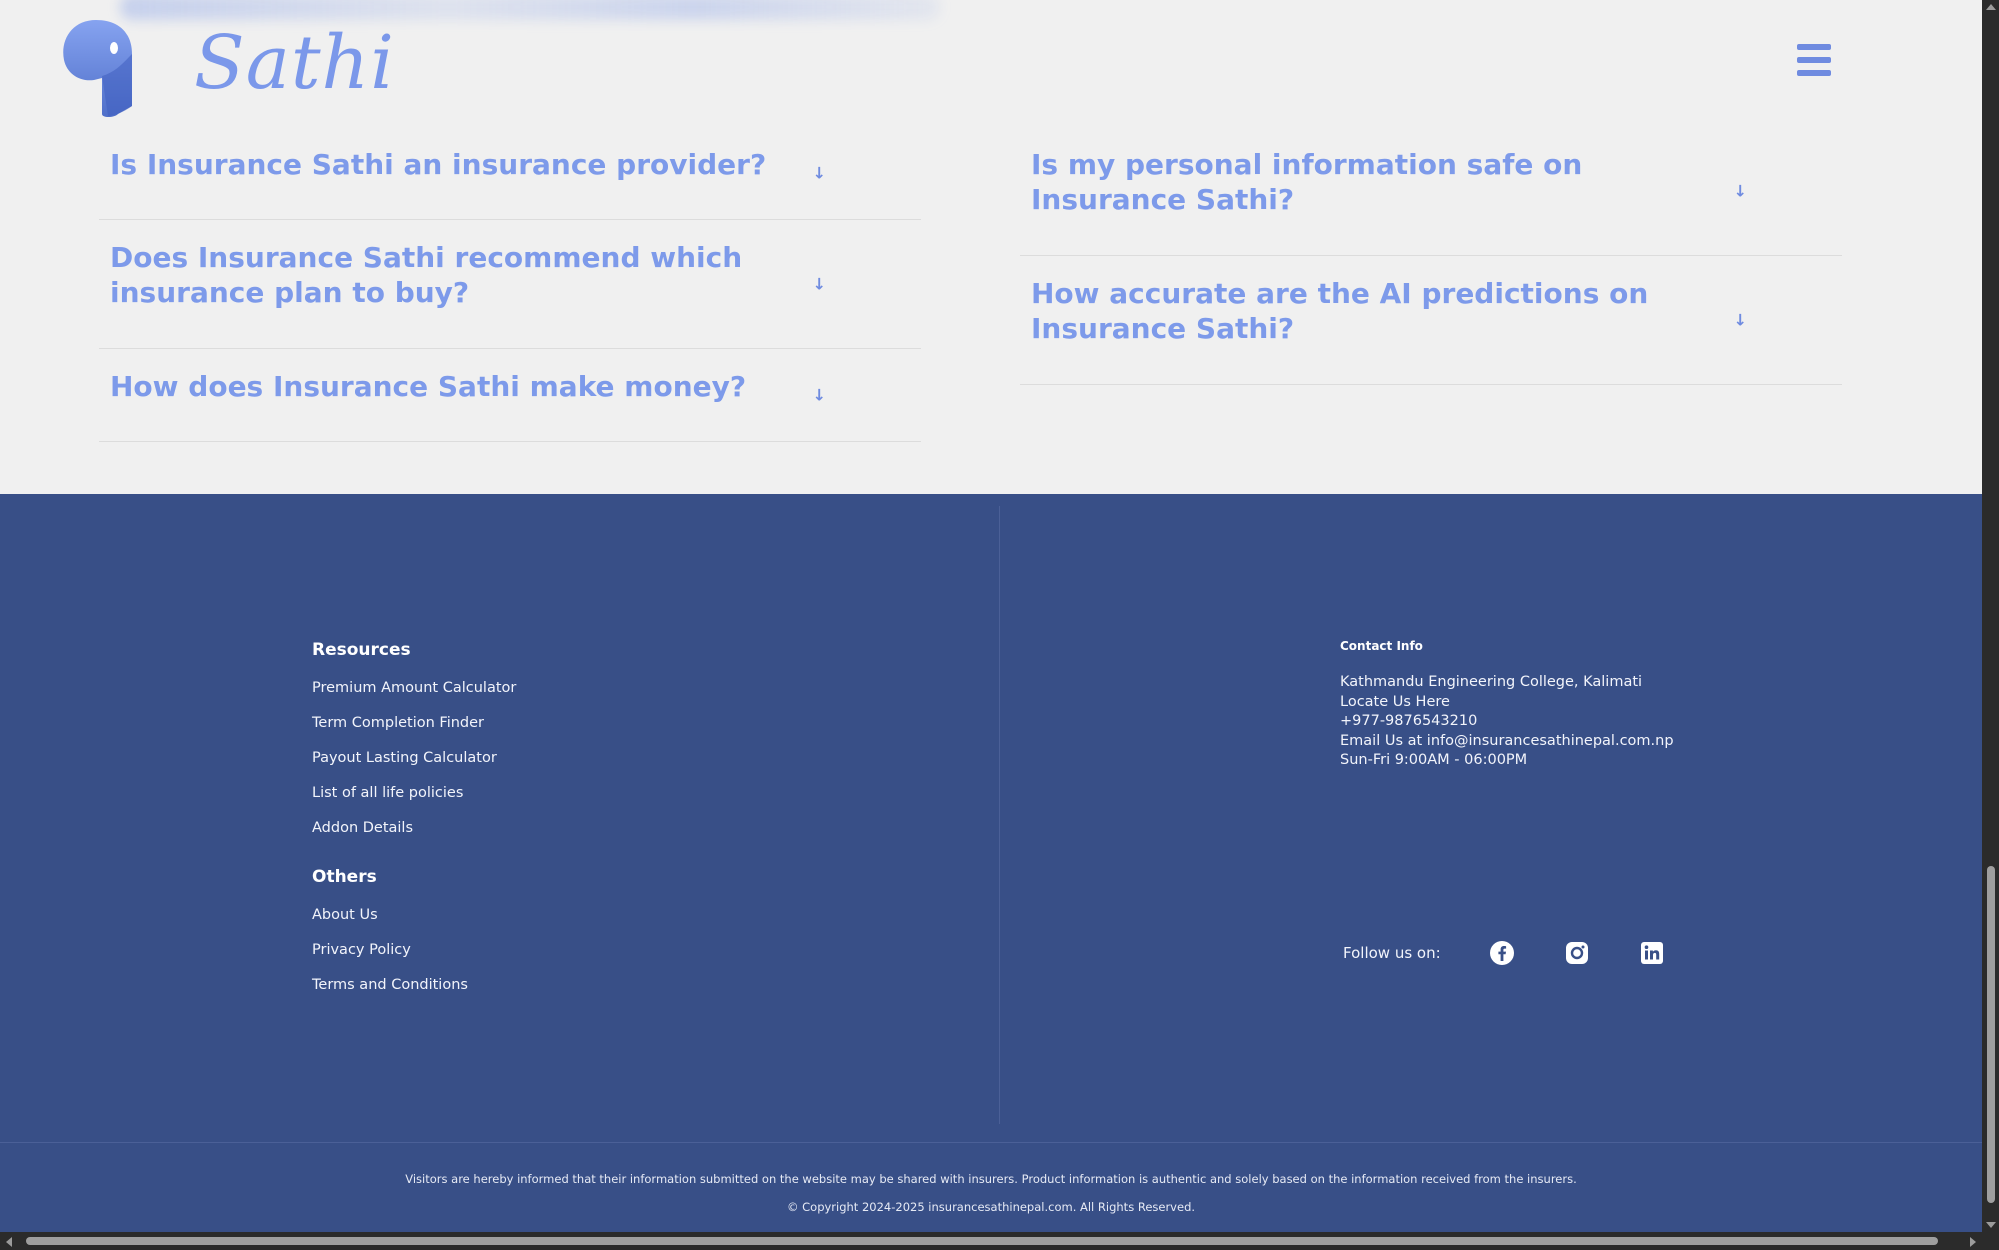 Image resolution: width=1999 pixels, height=1250 pixels. Describe the element at coordinates (1528, 953) in the screenshot. I see `social-follow: Follow us on:` at that location.